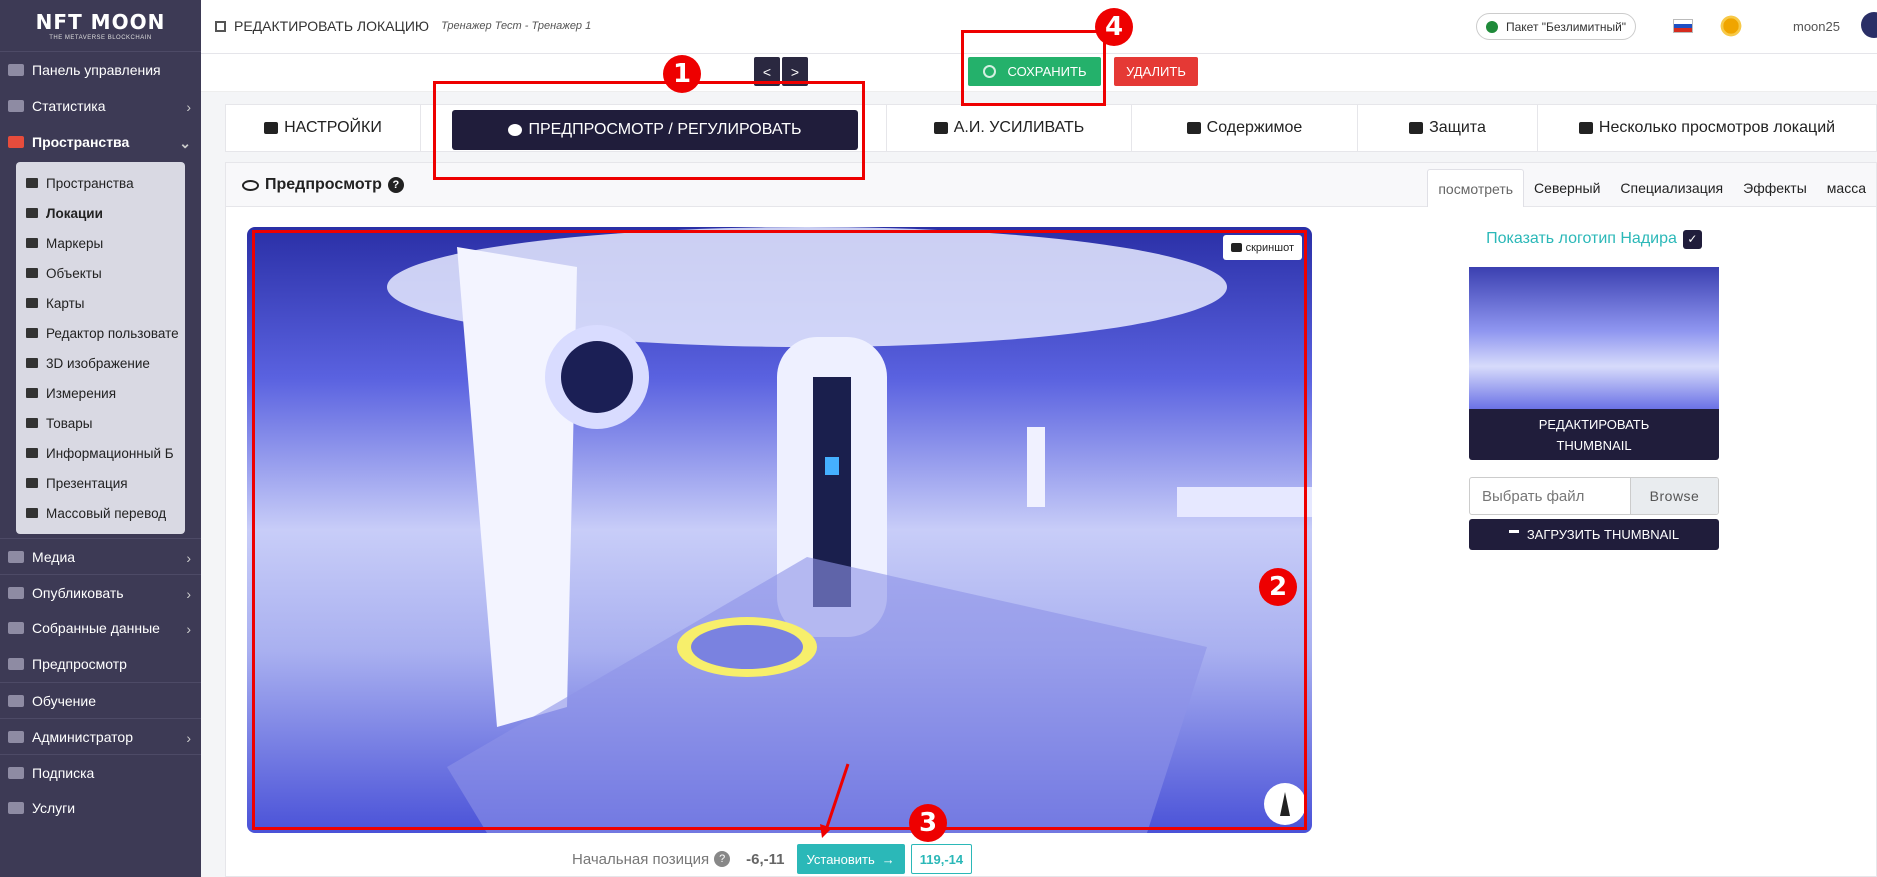 This screenshot has width=1877, height=877. I want to click on gears-icon, so click(271, 128).